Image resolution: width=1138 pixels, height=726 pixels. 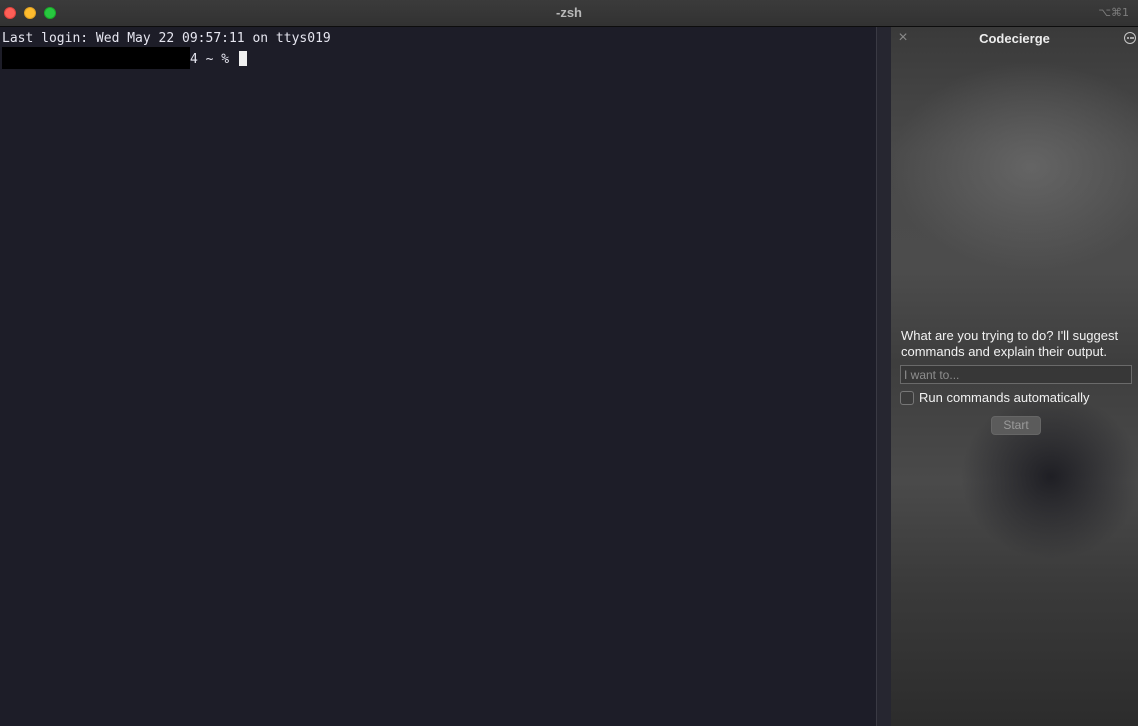 What do you see at coordinates (1014, 38) in the screenshot?
I see `panel-title: Codecierge` at bounding box center [1014, 38].